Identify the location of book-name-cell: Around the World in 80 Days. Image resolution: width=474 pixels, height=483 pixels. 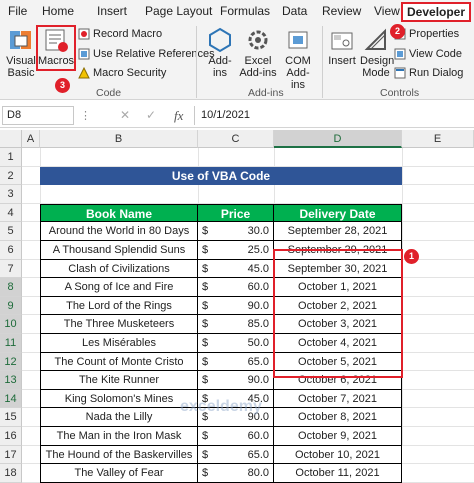
(119, 231).